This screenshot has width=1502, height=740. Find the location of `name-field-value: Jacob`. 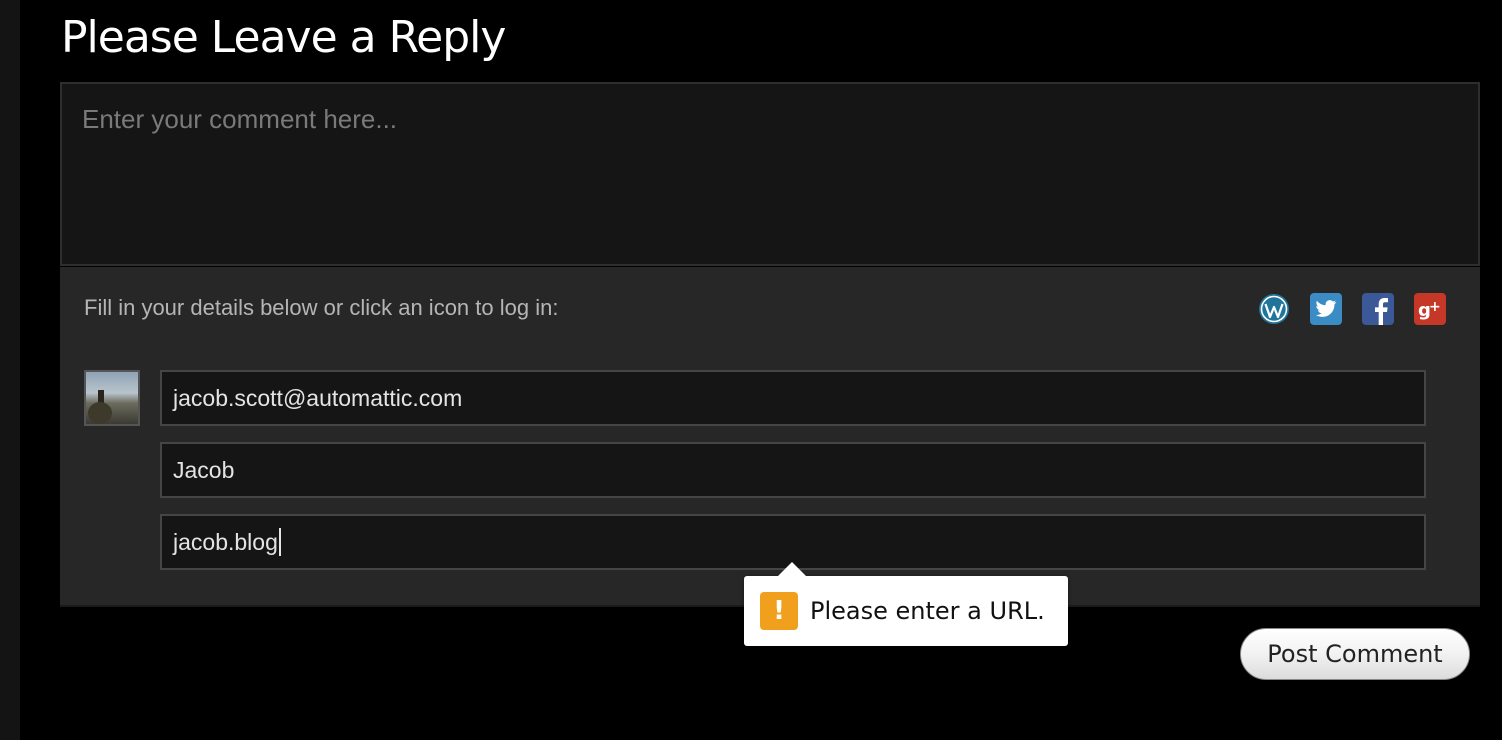

name-field-value: Jacob is located at coordinates (204, 469).